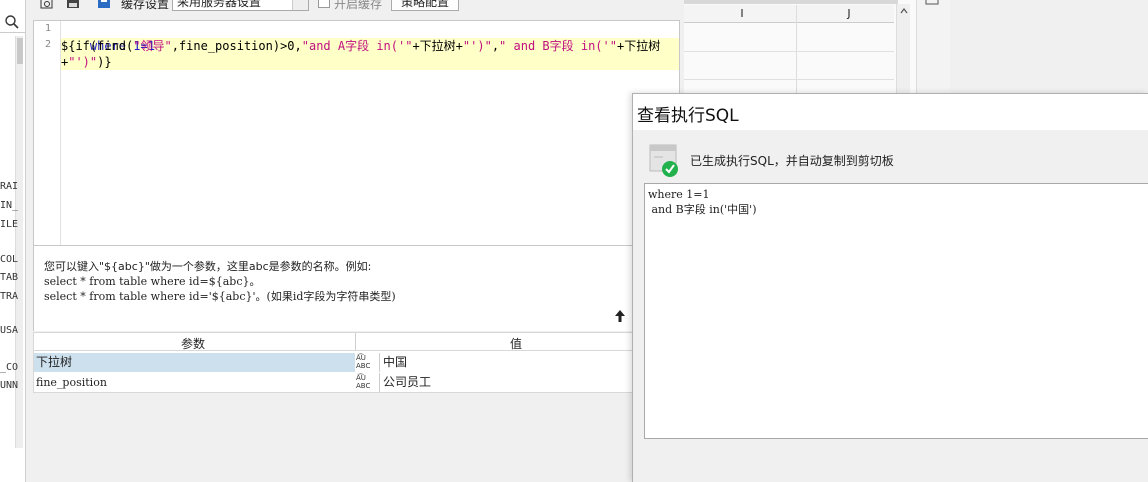 The height and width of the screenshot is (482, 1148). I want to click on parameters-table-header: 参数 值, so click(333, 342).